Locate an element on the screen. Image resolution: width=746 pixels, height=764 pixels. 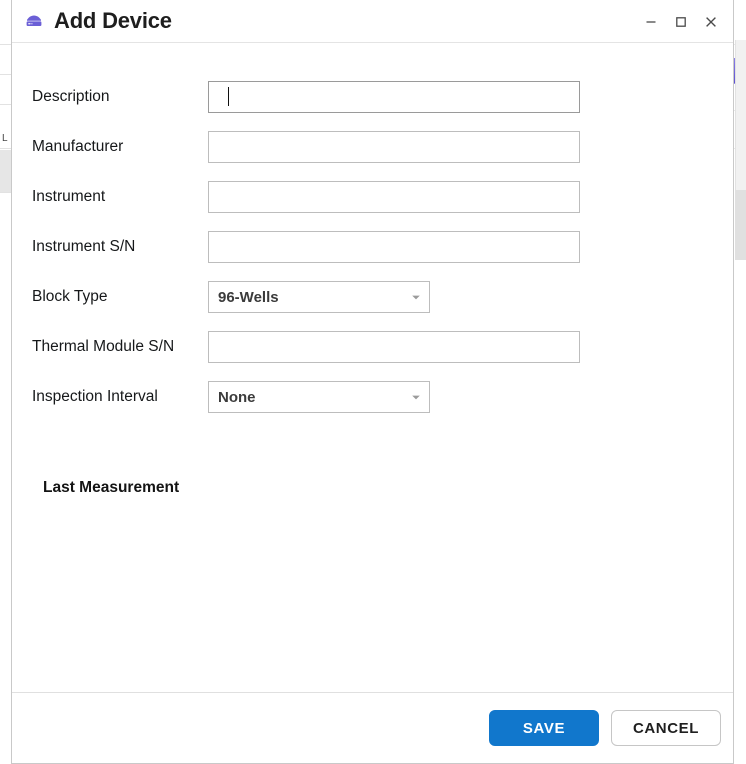
cancel-button: CANCEL is located at coordinates (666, 728).